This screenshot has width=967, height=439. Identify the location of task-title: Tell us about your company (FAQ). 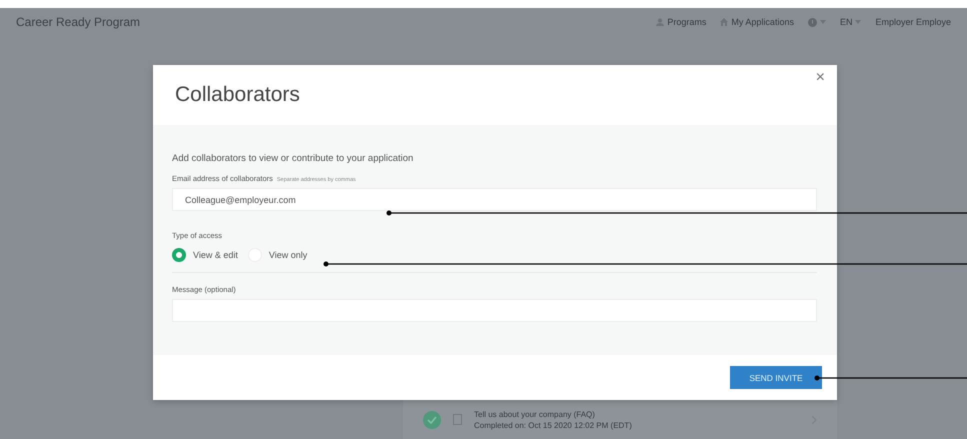
(535, 414).